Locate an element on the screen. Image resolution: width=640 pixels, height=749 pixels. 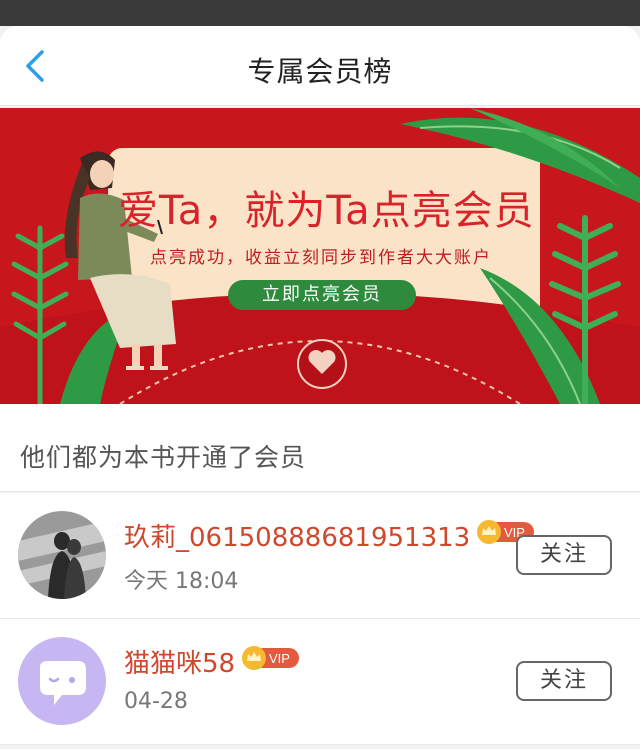
nav-bar: 专属会员榜 is located at coordinates (320, 66).